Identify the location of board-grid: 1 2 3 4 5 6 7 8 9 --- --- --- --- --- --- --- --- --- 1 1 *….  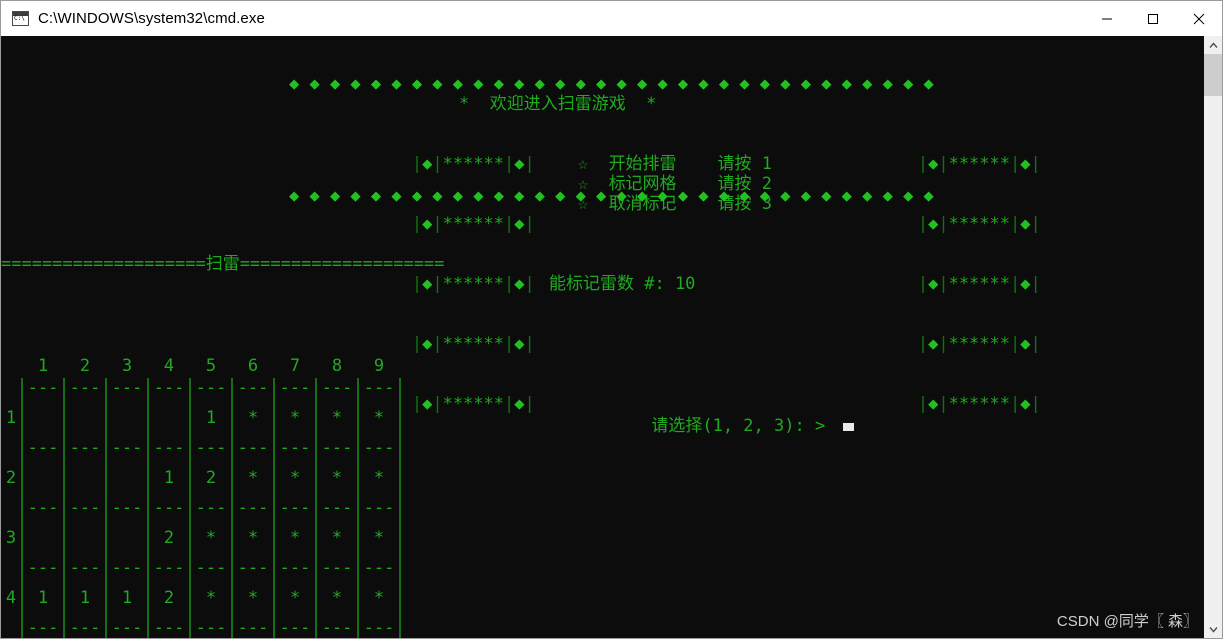
(201, 496).